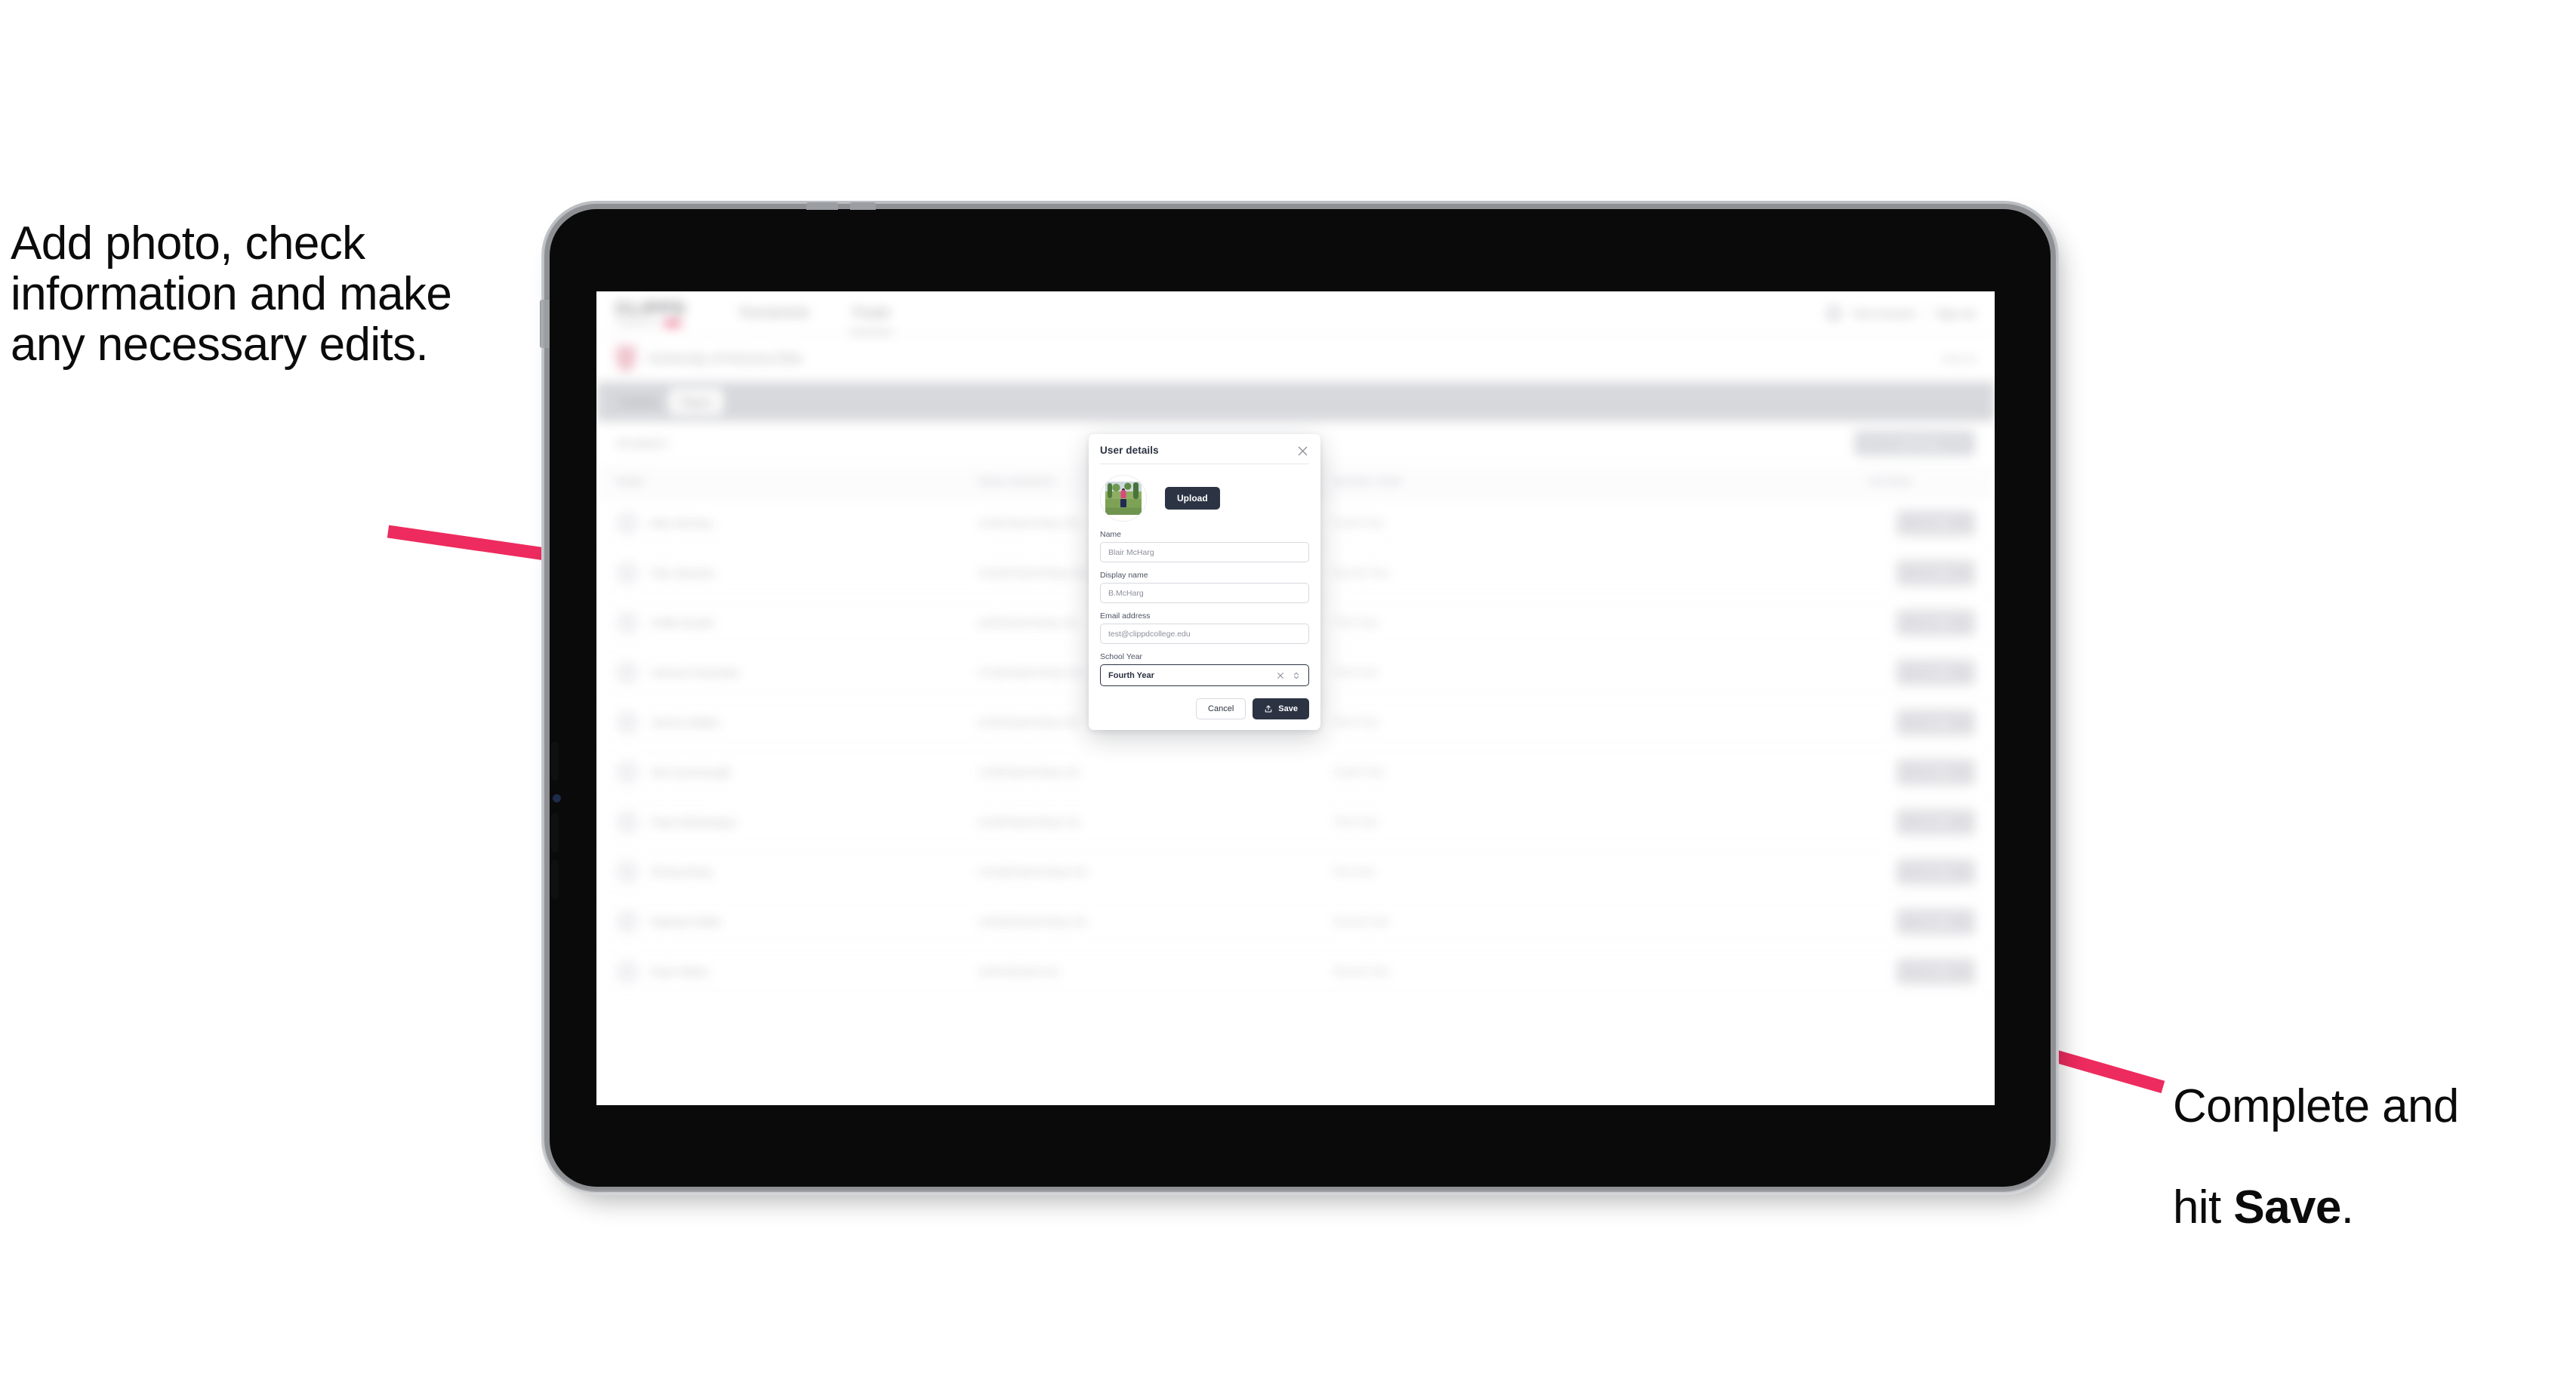  What do you see at coordinates (1288, 708) in the screenshot?
I see `save-label: Save` at bounding box center [1288, 708].